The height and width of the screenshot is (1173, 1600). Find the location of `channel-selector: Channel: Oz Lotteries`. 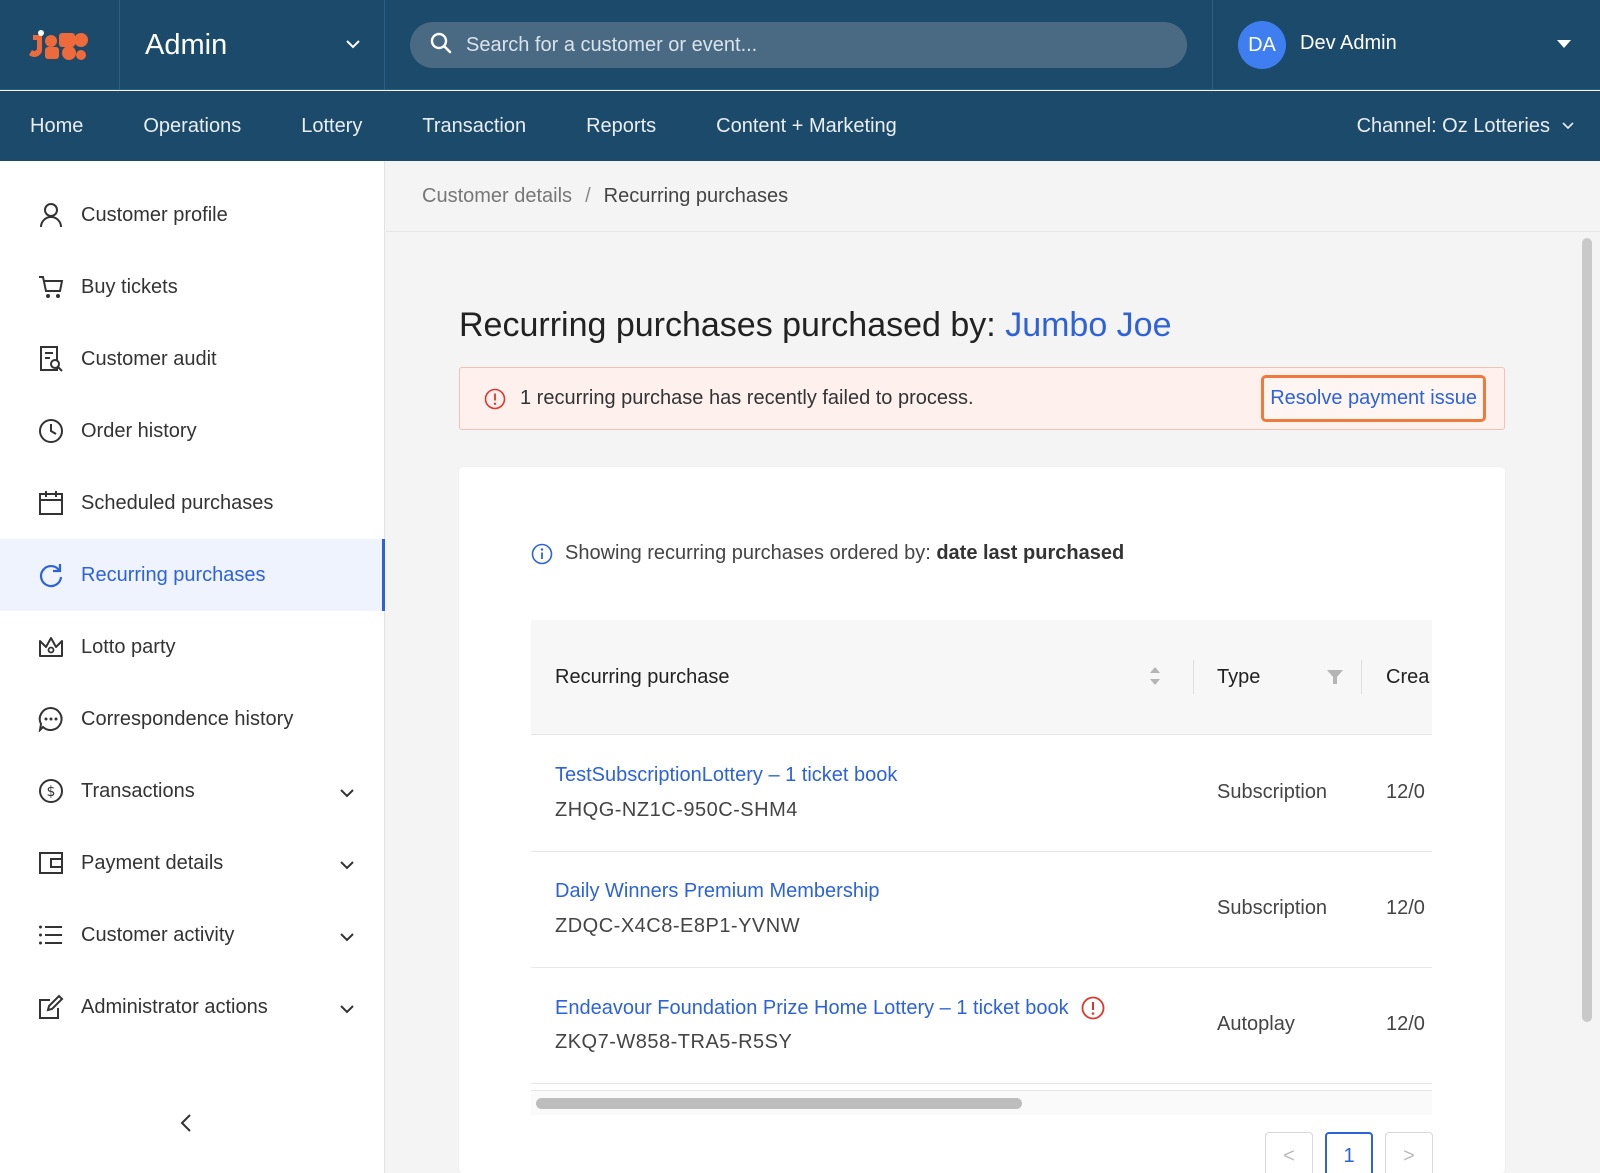

channel-selector: Channel: Oz Lotteries is located at coordinates (1465, 126).